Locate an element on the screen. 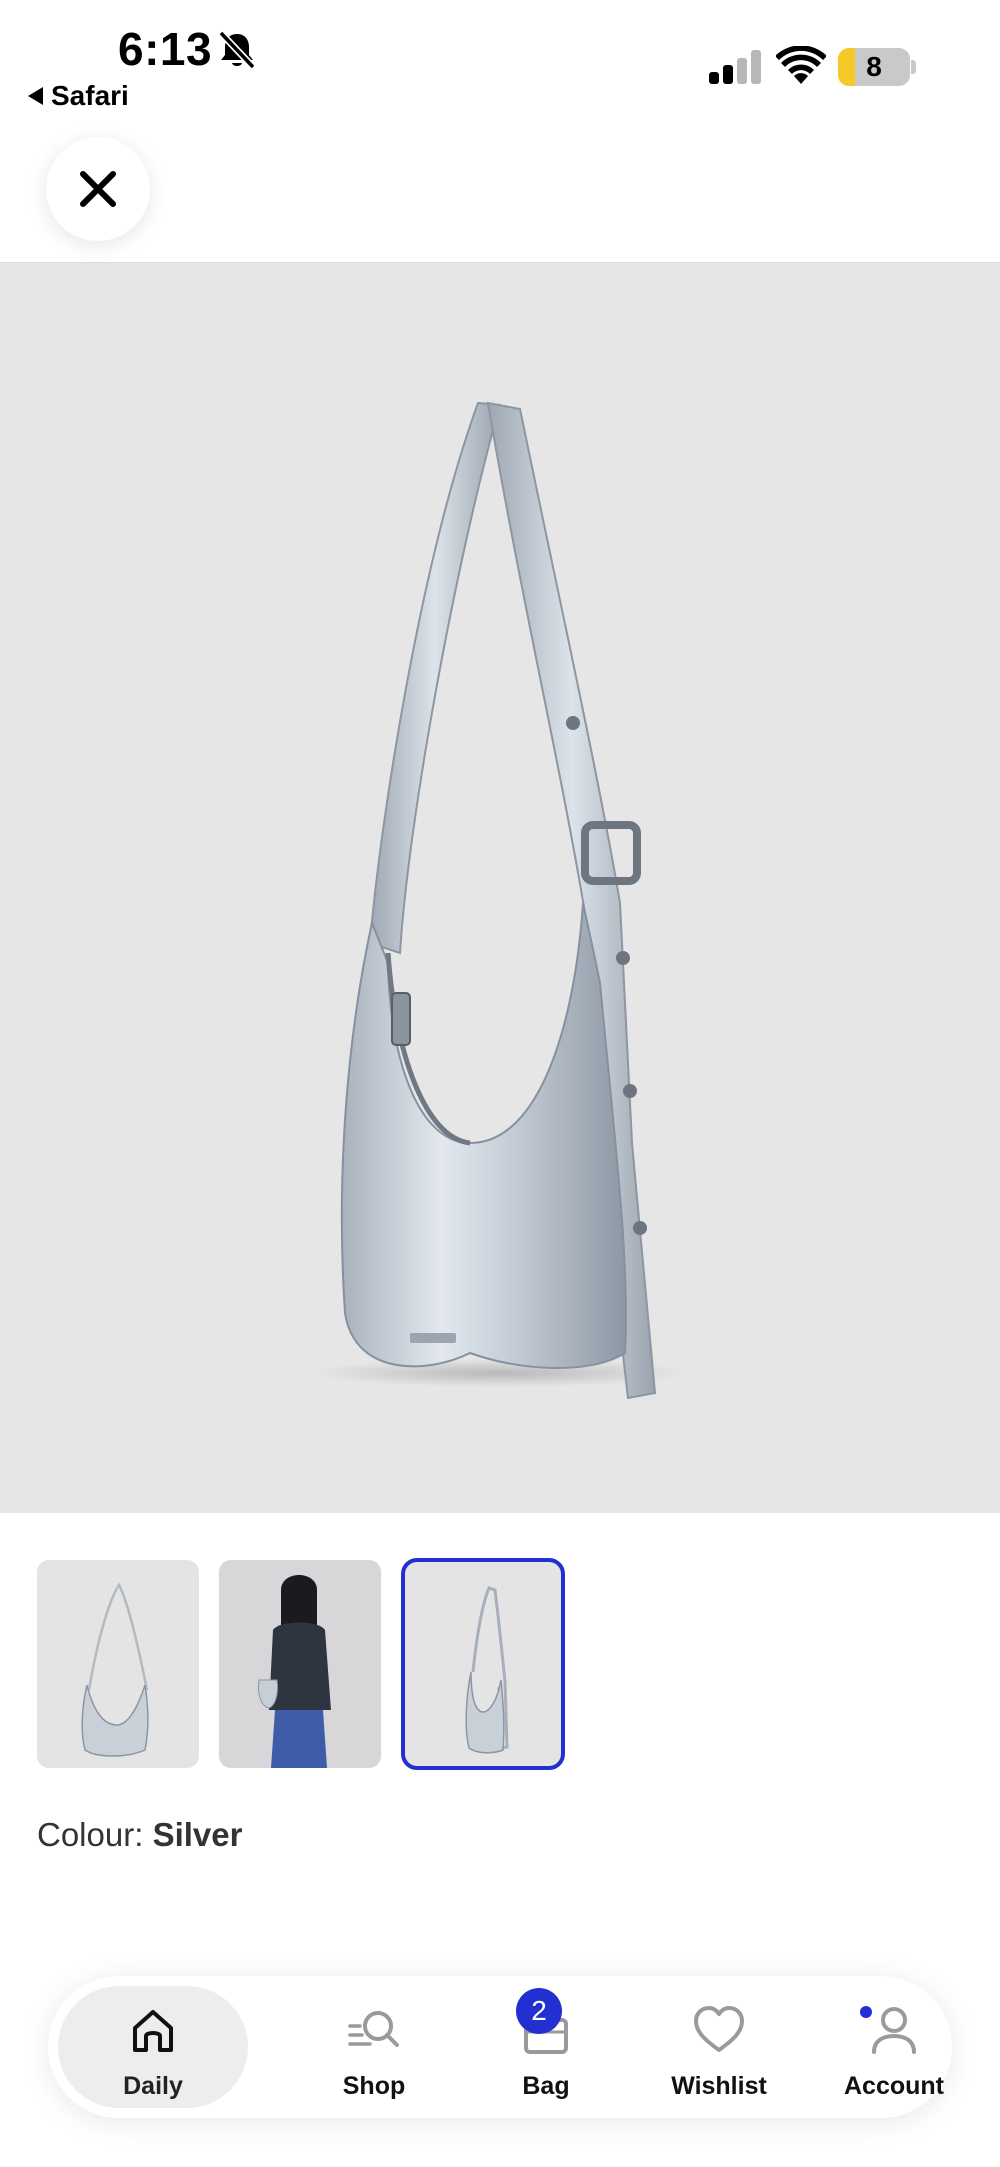 This screenshot has height=2167, width=1000. status-time: 6:13 is located at coordinates (165, 49).